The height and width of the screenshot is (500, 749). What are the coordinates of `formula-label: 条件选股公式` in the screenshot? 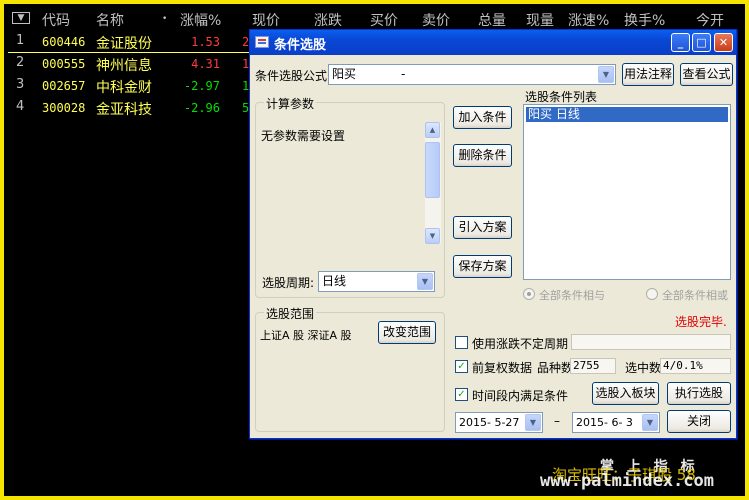 It's located at (291, 76).